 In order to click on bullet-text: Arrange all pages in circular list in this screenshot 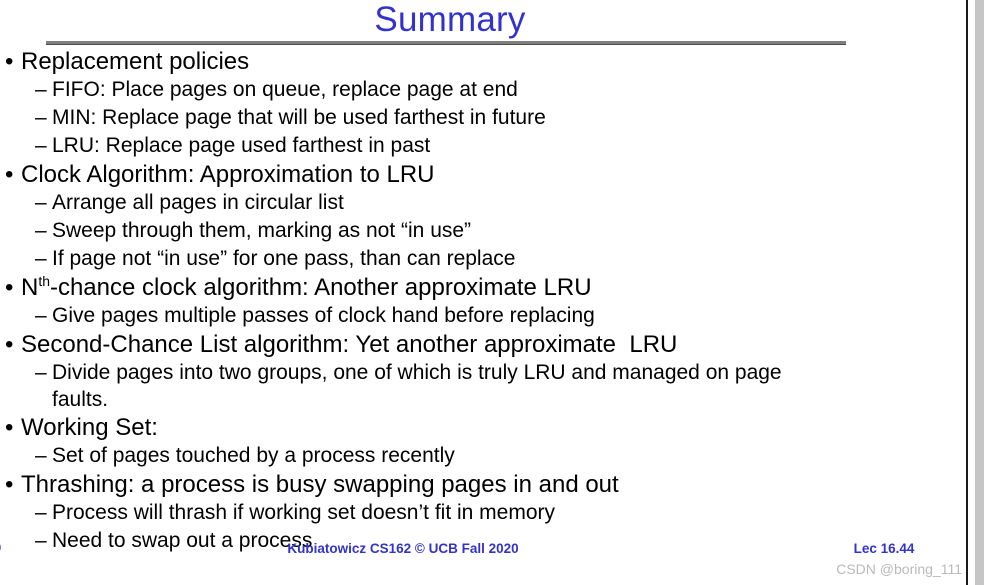, I will do `click(198, 202)`.